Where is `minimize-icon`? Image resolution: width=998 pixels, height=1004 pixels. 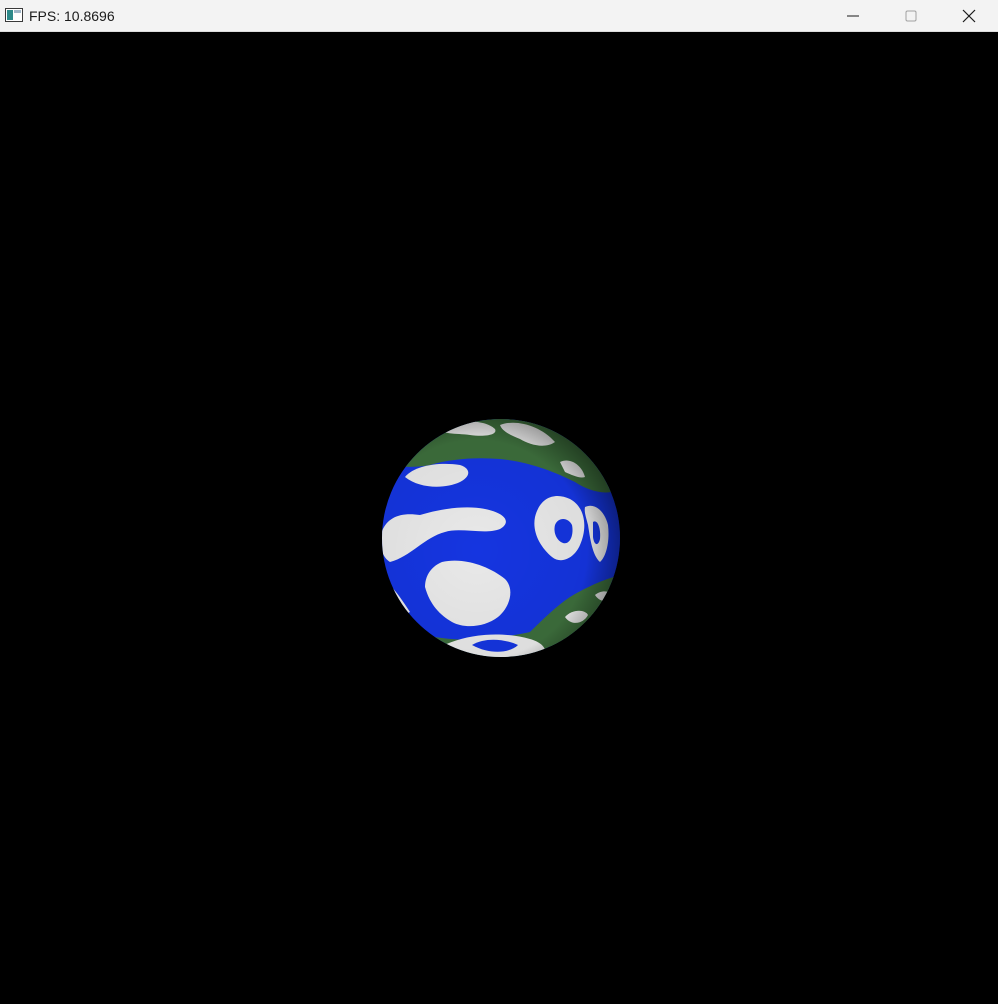 minimize-icon is located at coordinates (853, 15).